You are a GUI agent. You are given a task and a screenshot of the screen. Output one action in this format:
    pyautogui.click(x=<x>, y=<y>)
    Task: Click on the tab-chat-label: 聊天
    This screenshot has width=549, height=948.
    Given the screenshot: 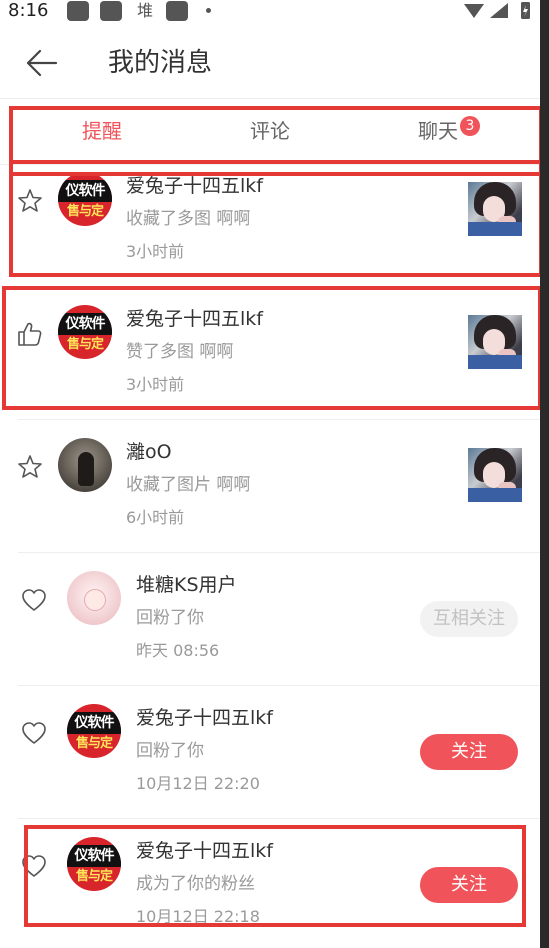 What is the action you would take?
    pyautogui.click(x=438, y=131)
    